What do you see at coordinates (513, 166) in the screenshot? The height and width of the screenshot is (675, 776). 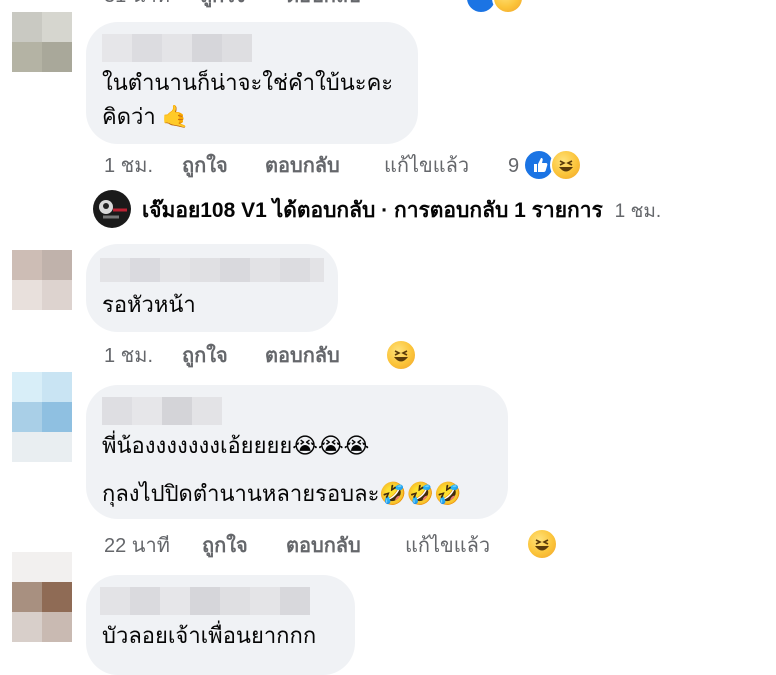 I see `reaction-count: 9` at bounding box center [513, 166].